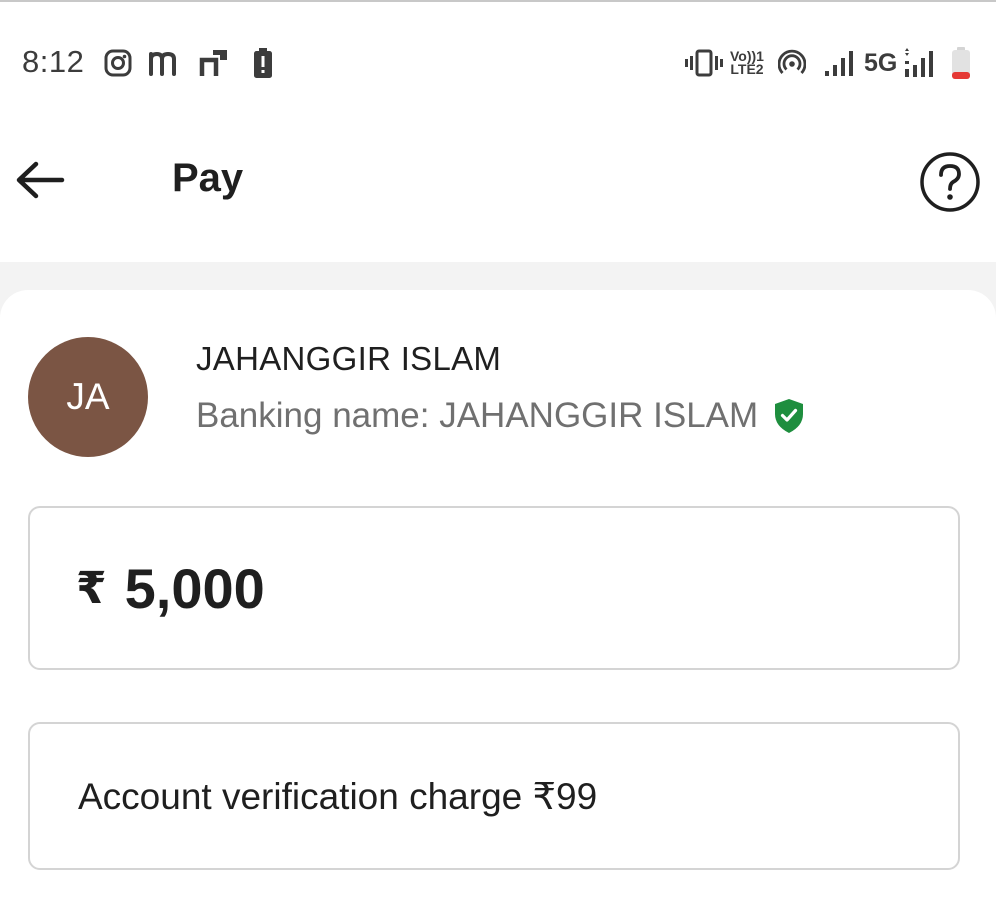 The width and height of the screenshot is (996, 908). What do you see at coordinates (747, 62) in the screenshot?
I see `volte-icon: Vo))1 LTE2` at bounding box center [747, 62].